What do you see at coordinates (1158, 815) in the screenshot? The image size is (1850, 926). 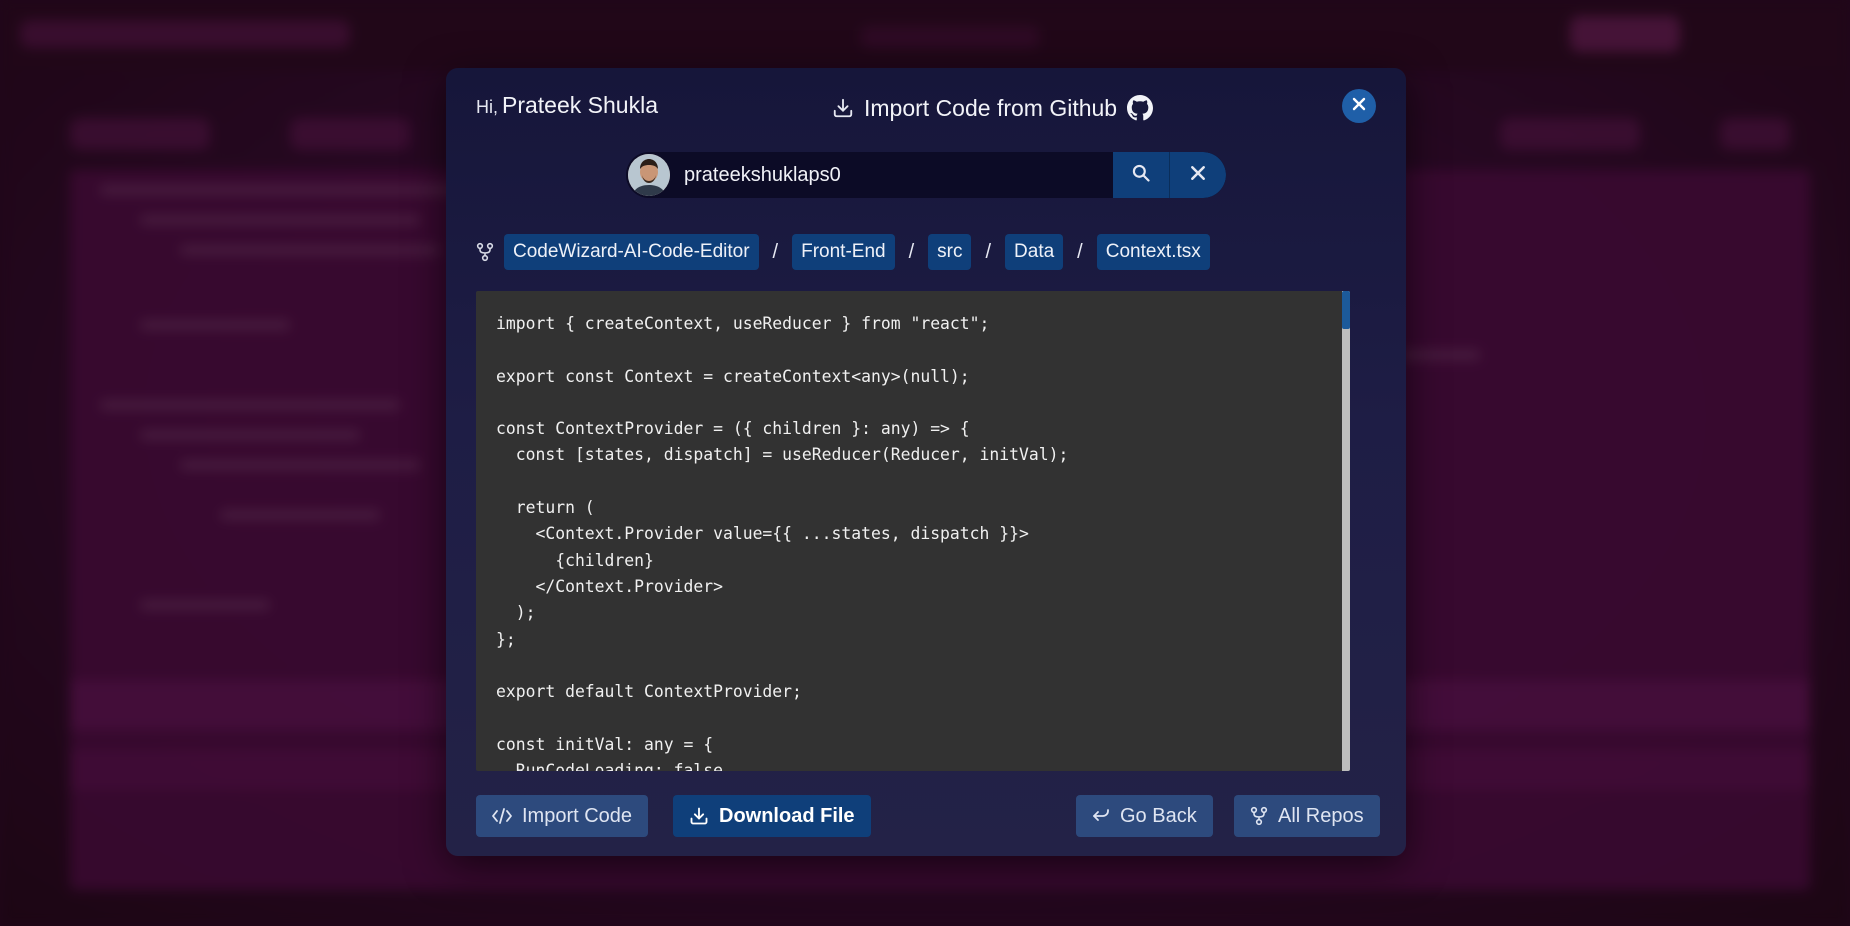 I see `go-back-label: Go Back` at bounding box center [1158, 815].